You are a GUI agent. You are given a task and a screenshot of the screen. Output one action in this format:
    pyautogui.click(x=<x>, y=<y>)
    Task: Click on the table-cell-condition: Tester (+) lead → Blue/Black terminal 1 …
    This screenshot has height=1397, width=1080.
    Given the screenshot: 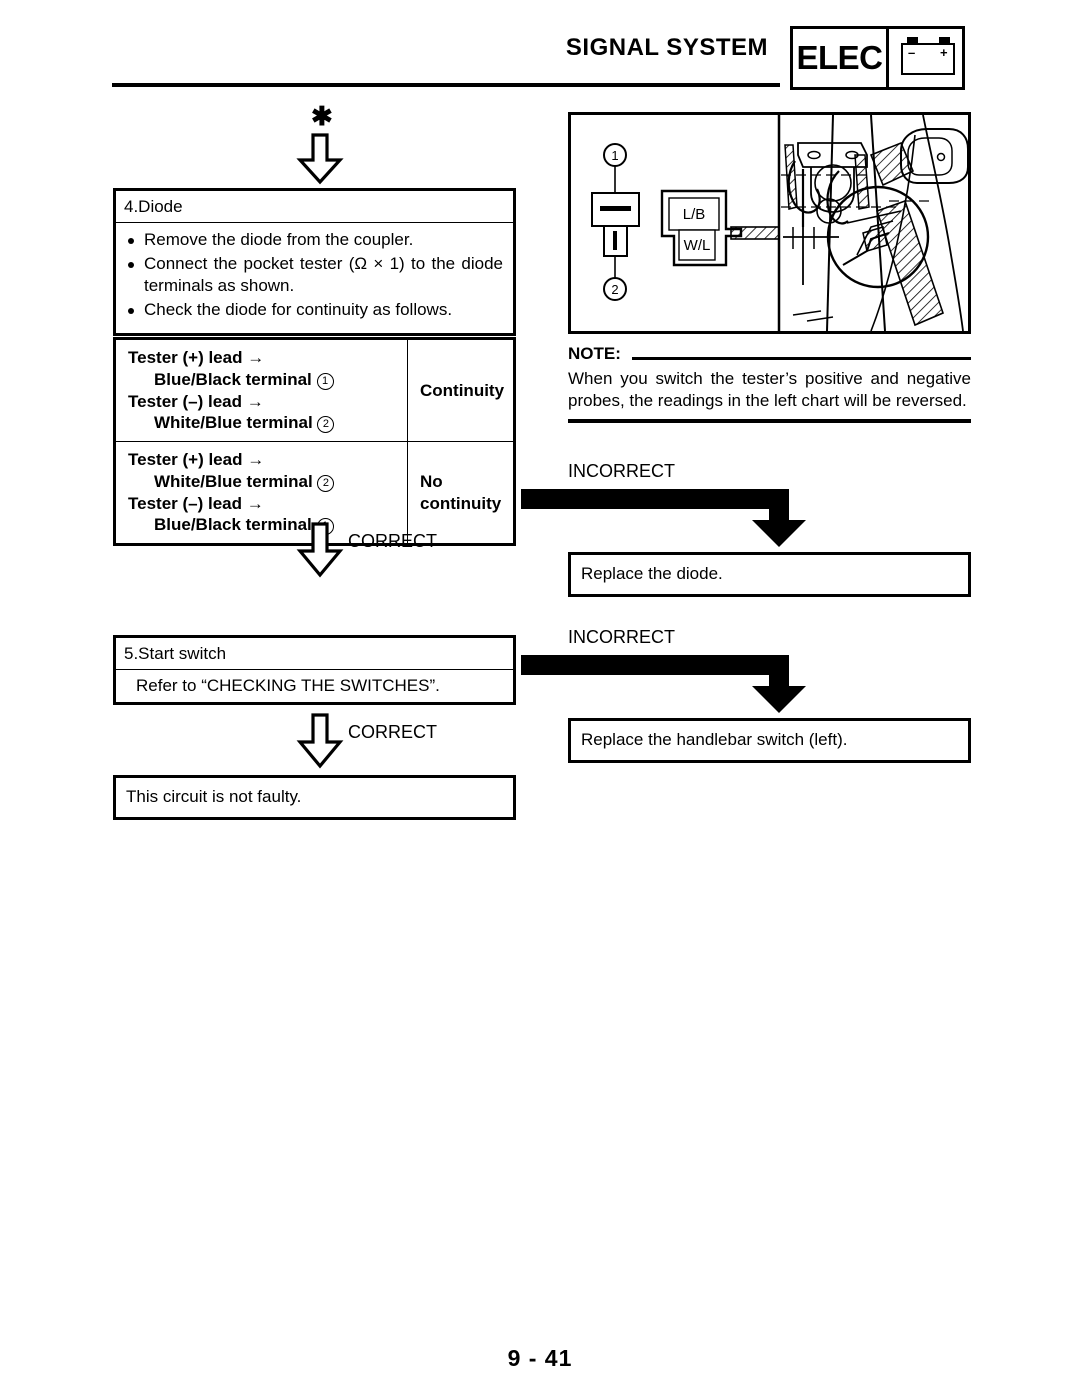 What is the action you would take?
    pyautogui.click(x=261, y=390)
    